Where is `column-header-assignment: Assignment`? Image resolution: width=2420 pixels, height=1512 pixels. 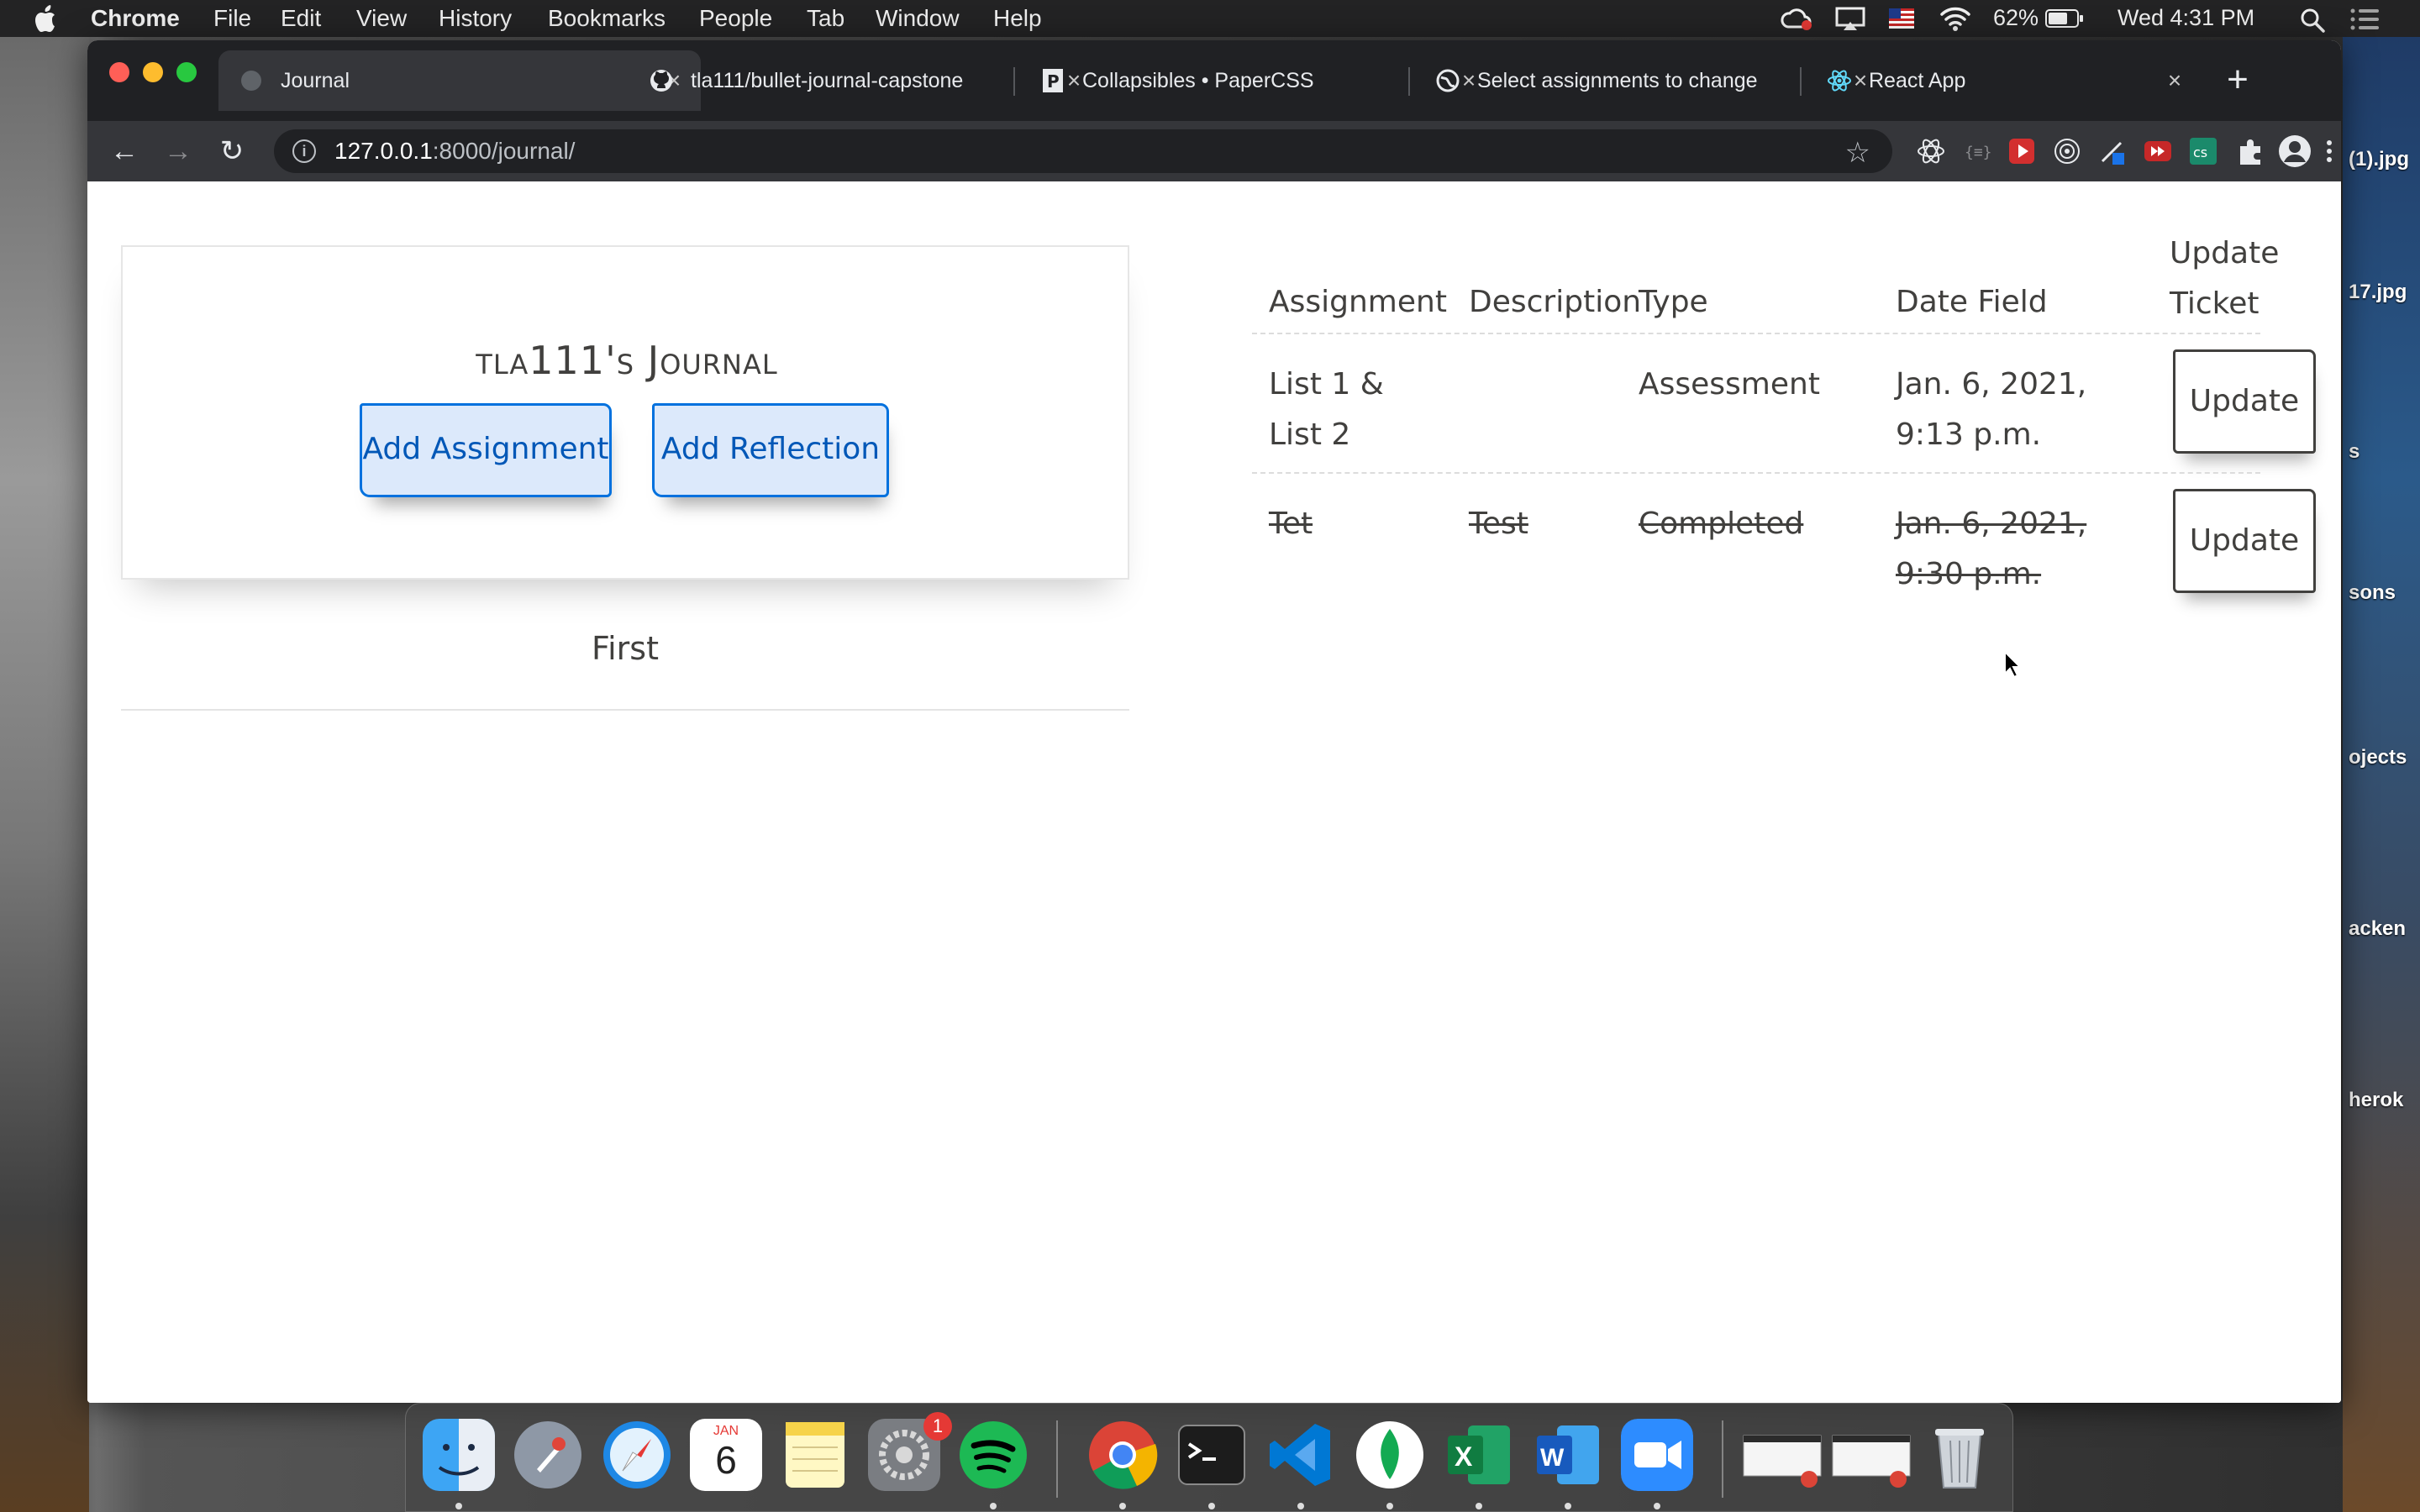
column-header-assignment: Assignment is located at coordinates (1358, 302).